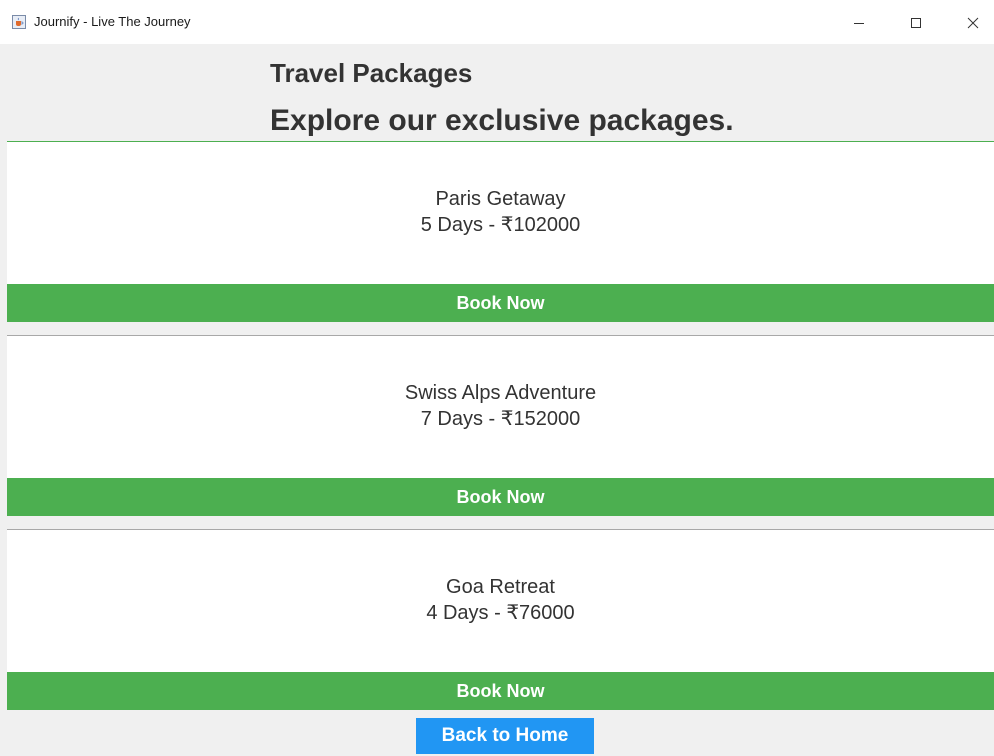  What do you see at coordinates (505, 736) in the screenshot?
I see `back-to-home-button: Back to Home` at bounding box center [505, 736].